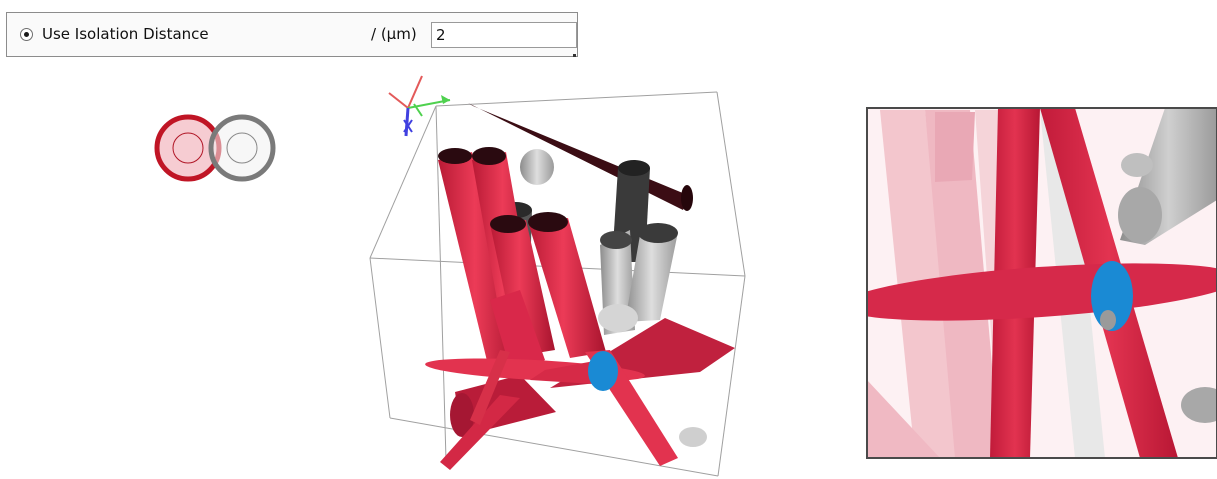 The height and width of the screenshot is (479, 1217). What do you see at coordinates (394, 34) in the screenshot?
I see `distance-unit-label: / (μm)` at bounding box center [394, 34].